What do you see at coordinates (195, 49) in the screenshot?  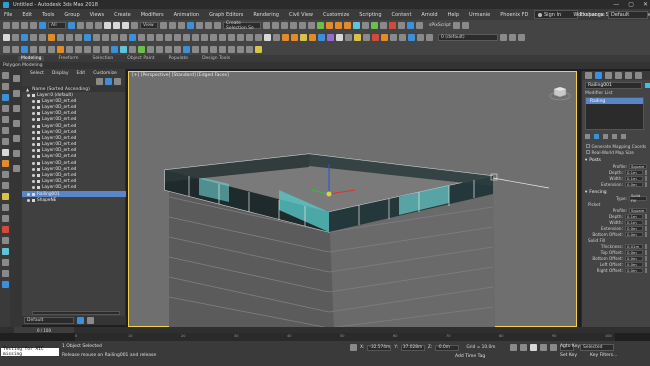 I see `tool-t-icon` at bounding box center [195, 49].